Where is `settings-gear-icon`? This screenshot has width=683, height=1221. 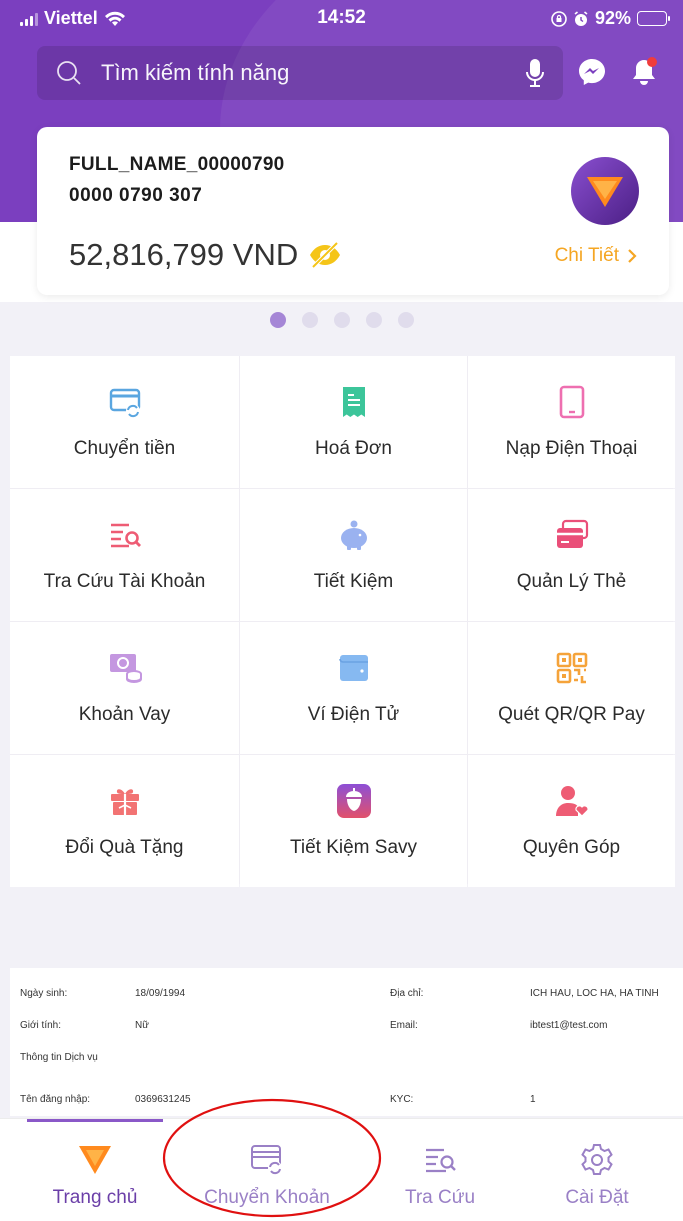
settings-gear-icon is located at coordinates (597, 1159).